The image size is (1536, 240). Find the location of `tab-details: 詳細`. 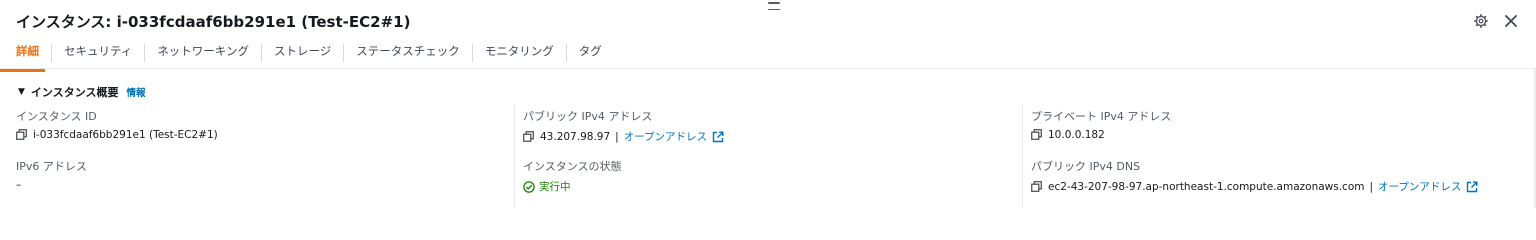

tab-details: 詳細 is located at coordinates (25, 55).